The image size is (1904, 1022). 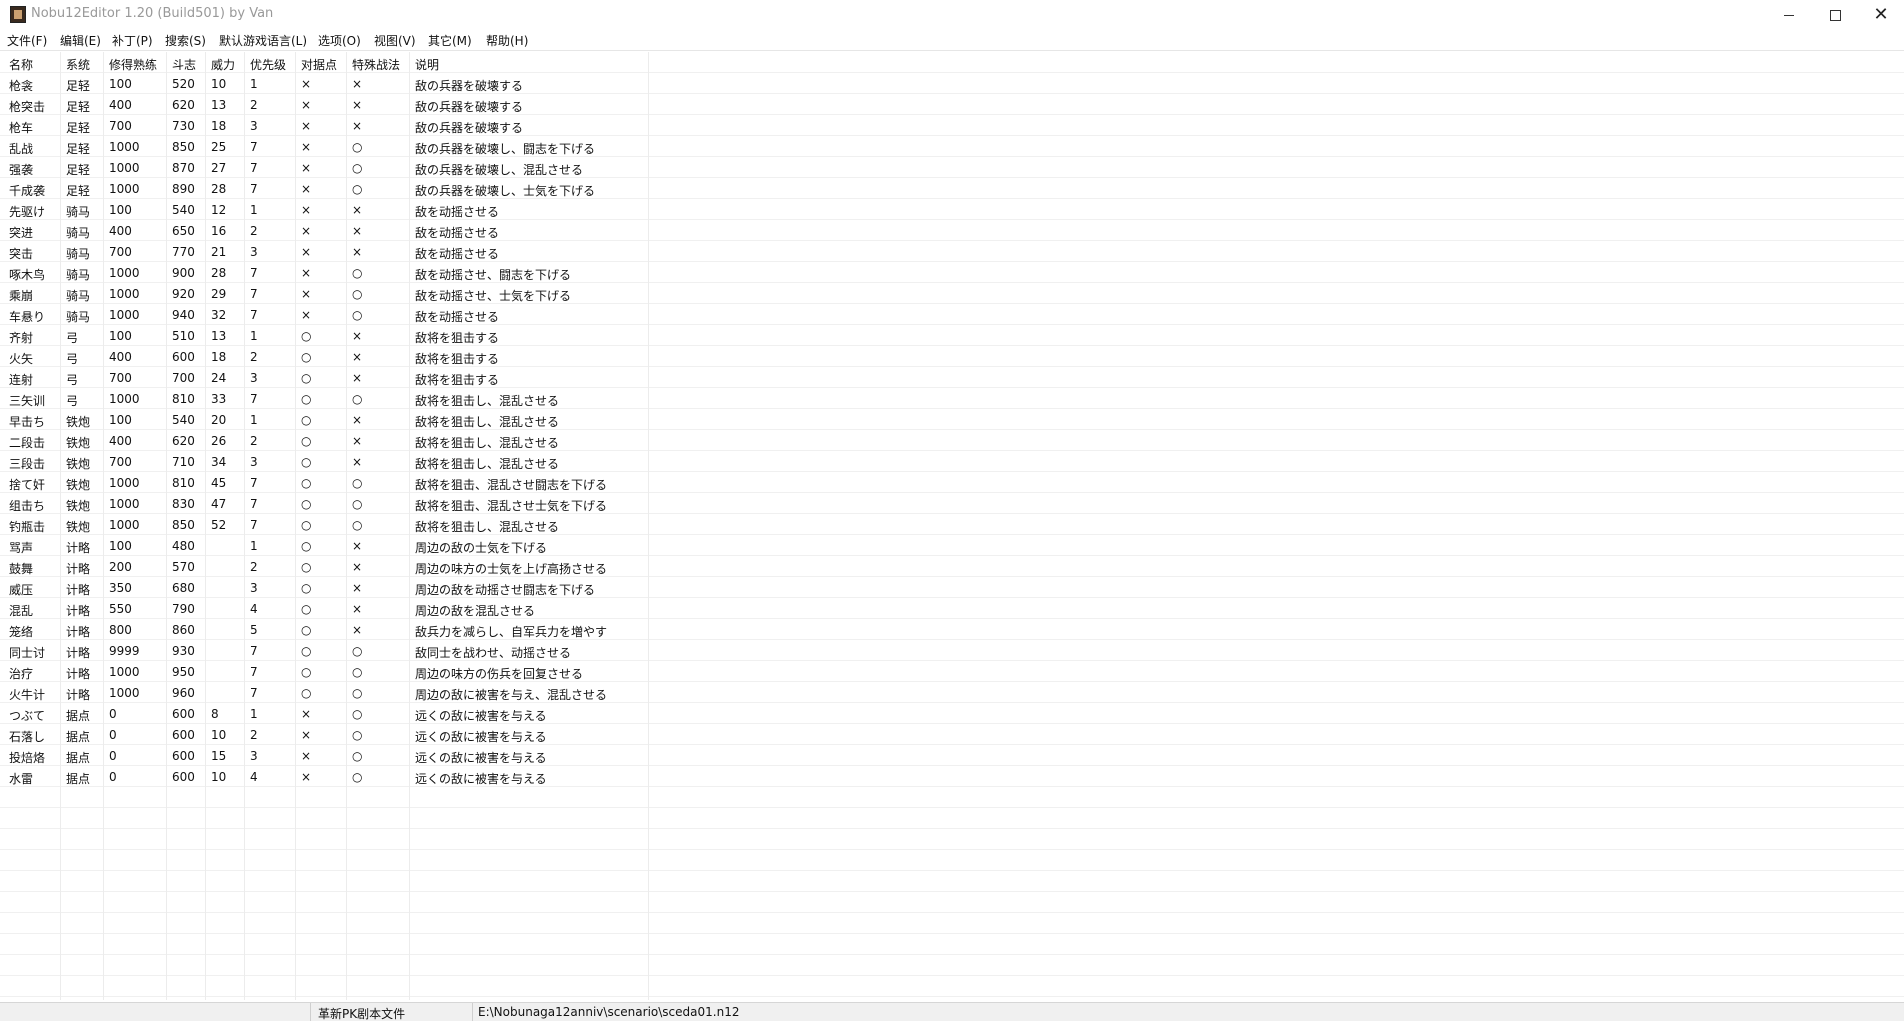 I want to click on table-cell: 26, so click(x=219, y=441).